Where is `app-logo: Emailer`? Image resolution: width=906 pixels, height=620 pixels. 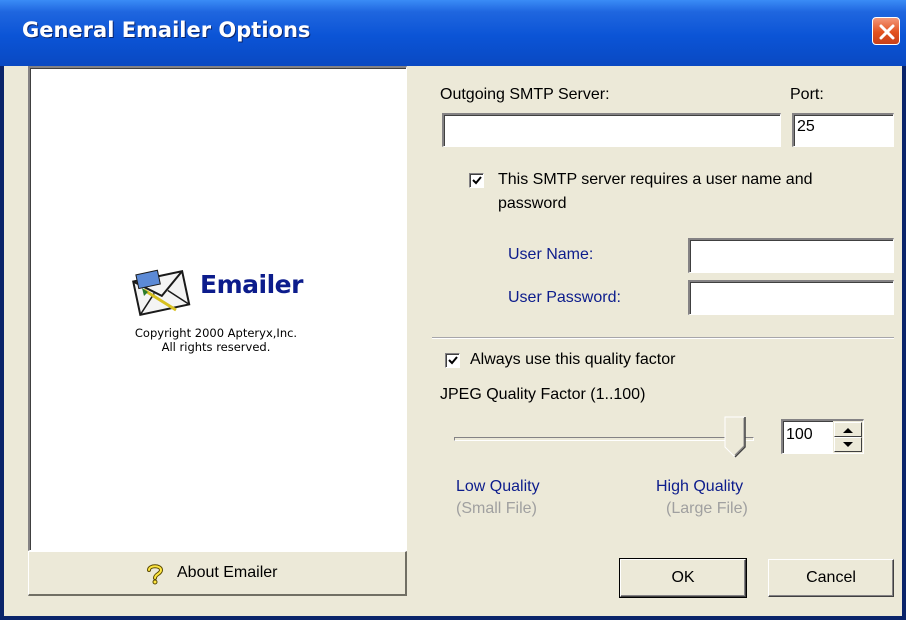
app-logo: Emailer is located at coordinates (220, 291).